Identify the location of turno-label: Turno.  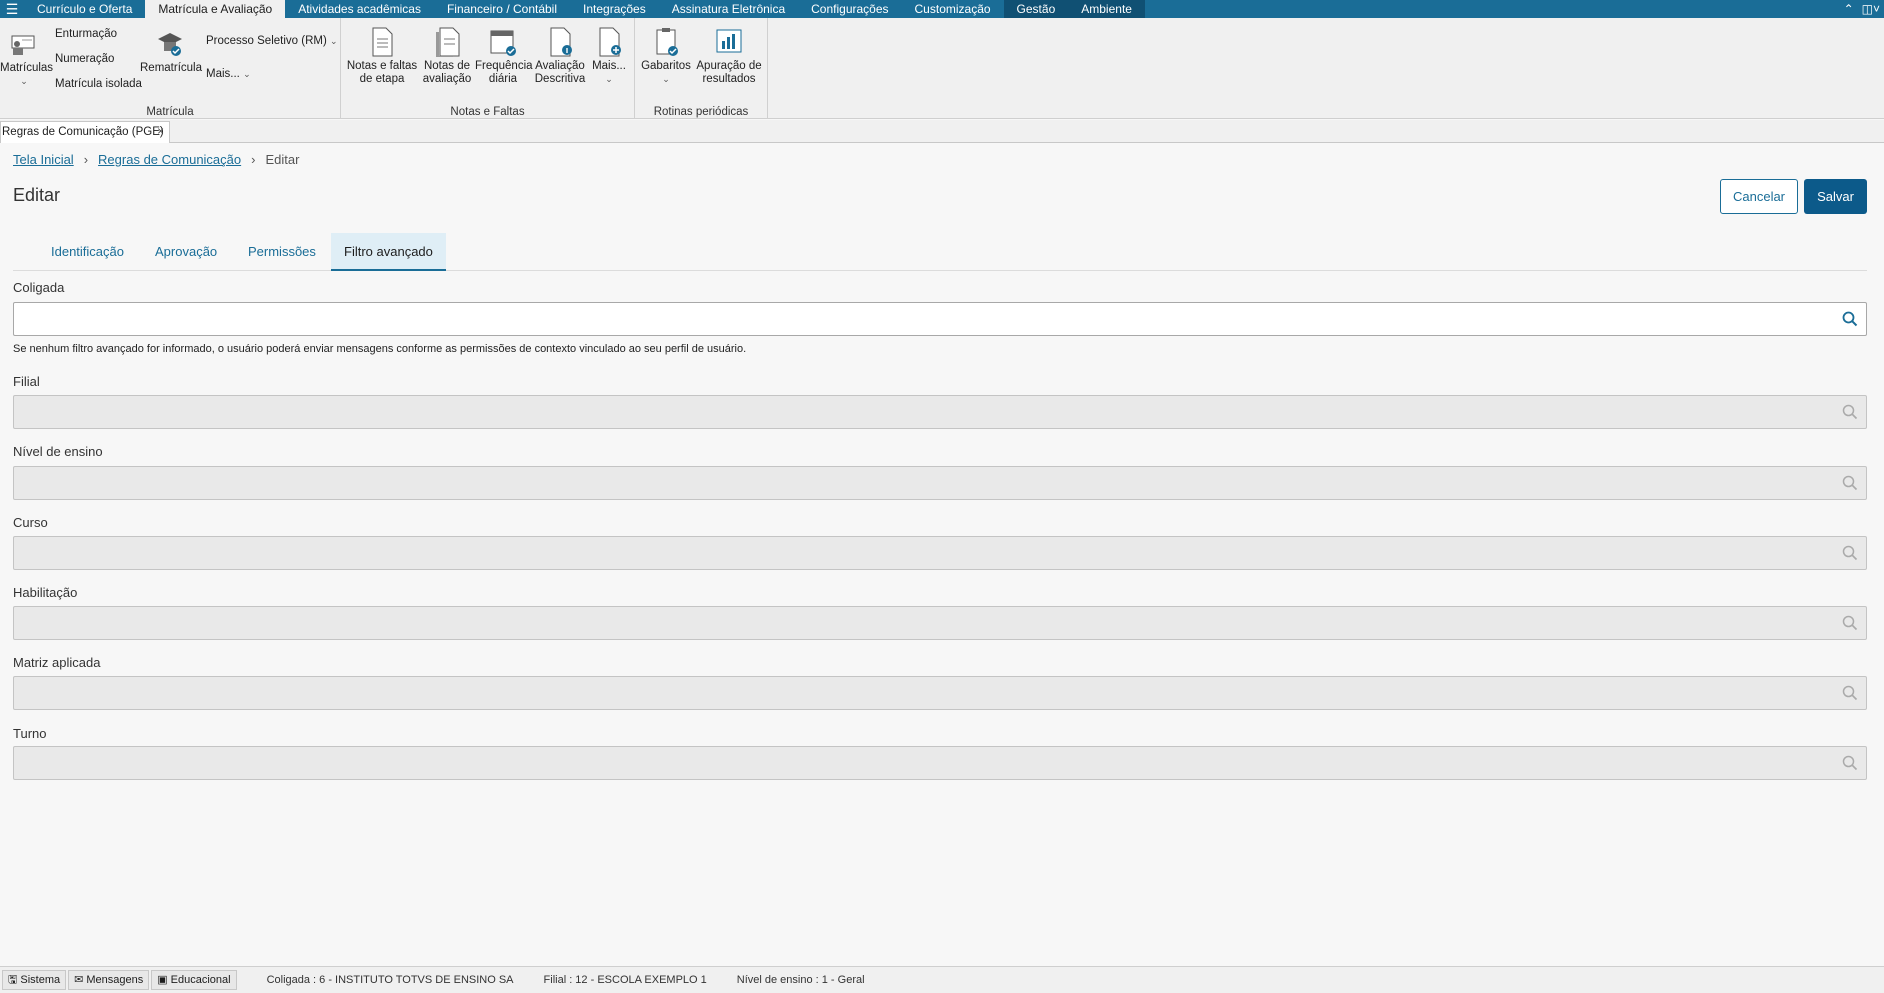
(30, 733).